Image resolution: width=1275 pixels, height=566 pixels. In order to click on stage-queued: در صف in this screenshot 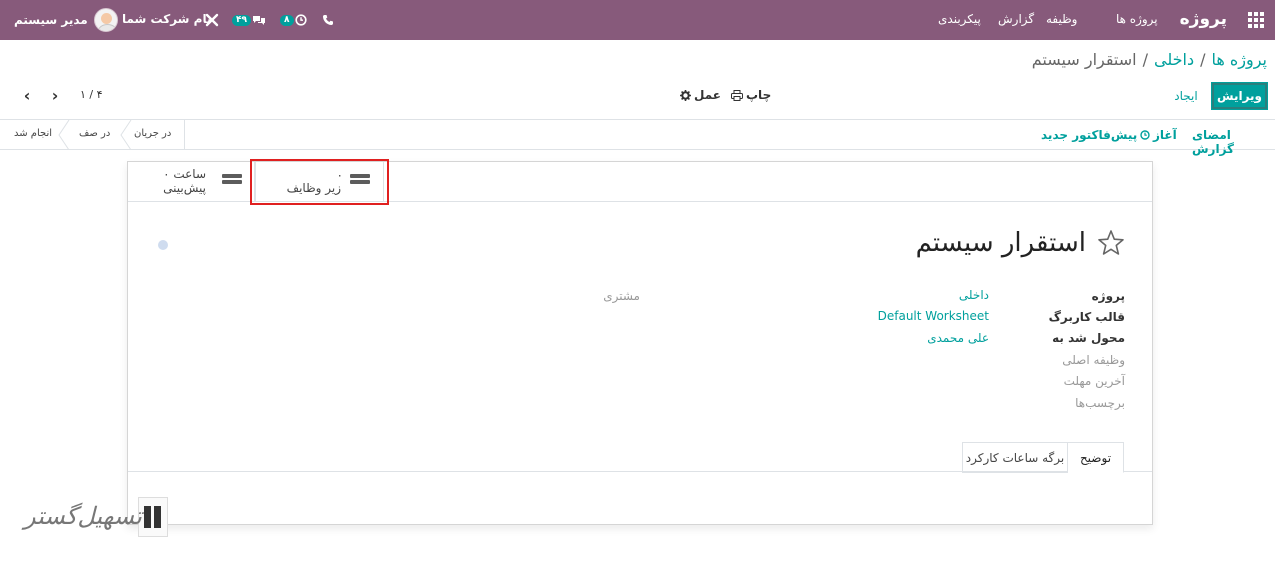, I will do `click(94, 133)`.